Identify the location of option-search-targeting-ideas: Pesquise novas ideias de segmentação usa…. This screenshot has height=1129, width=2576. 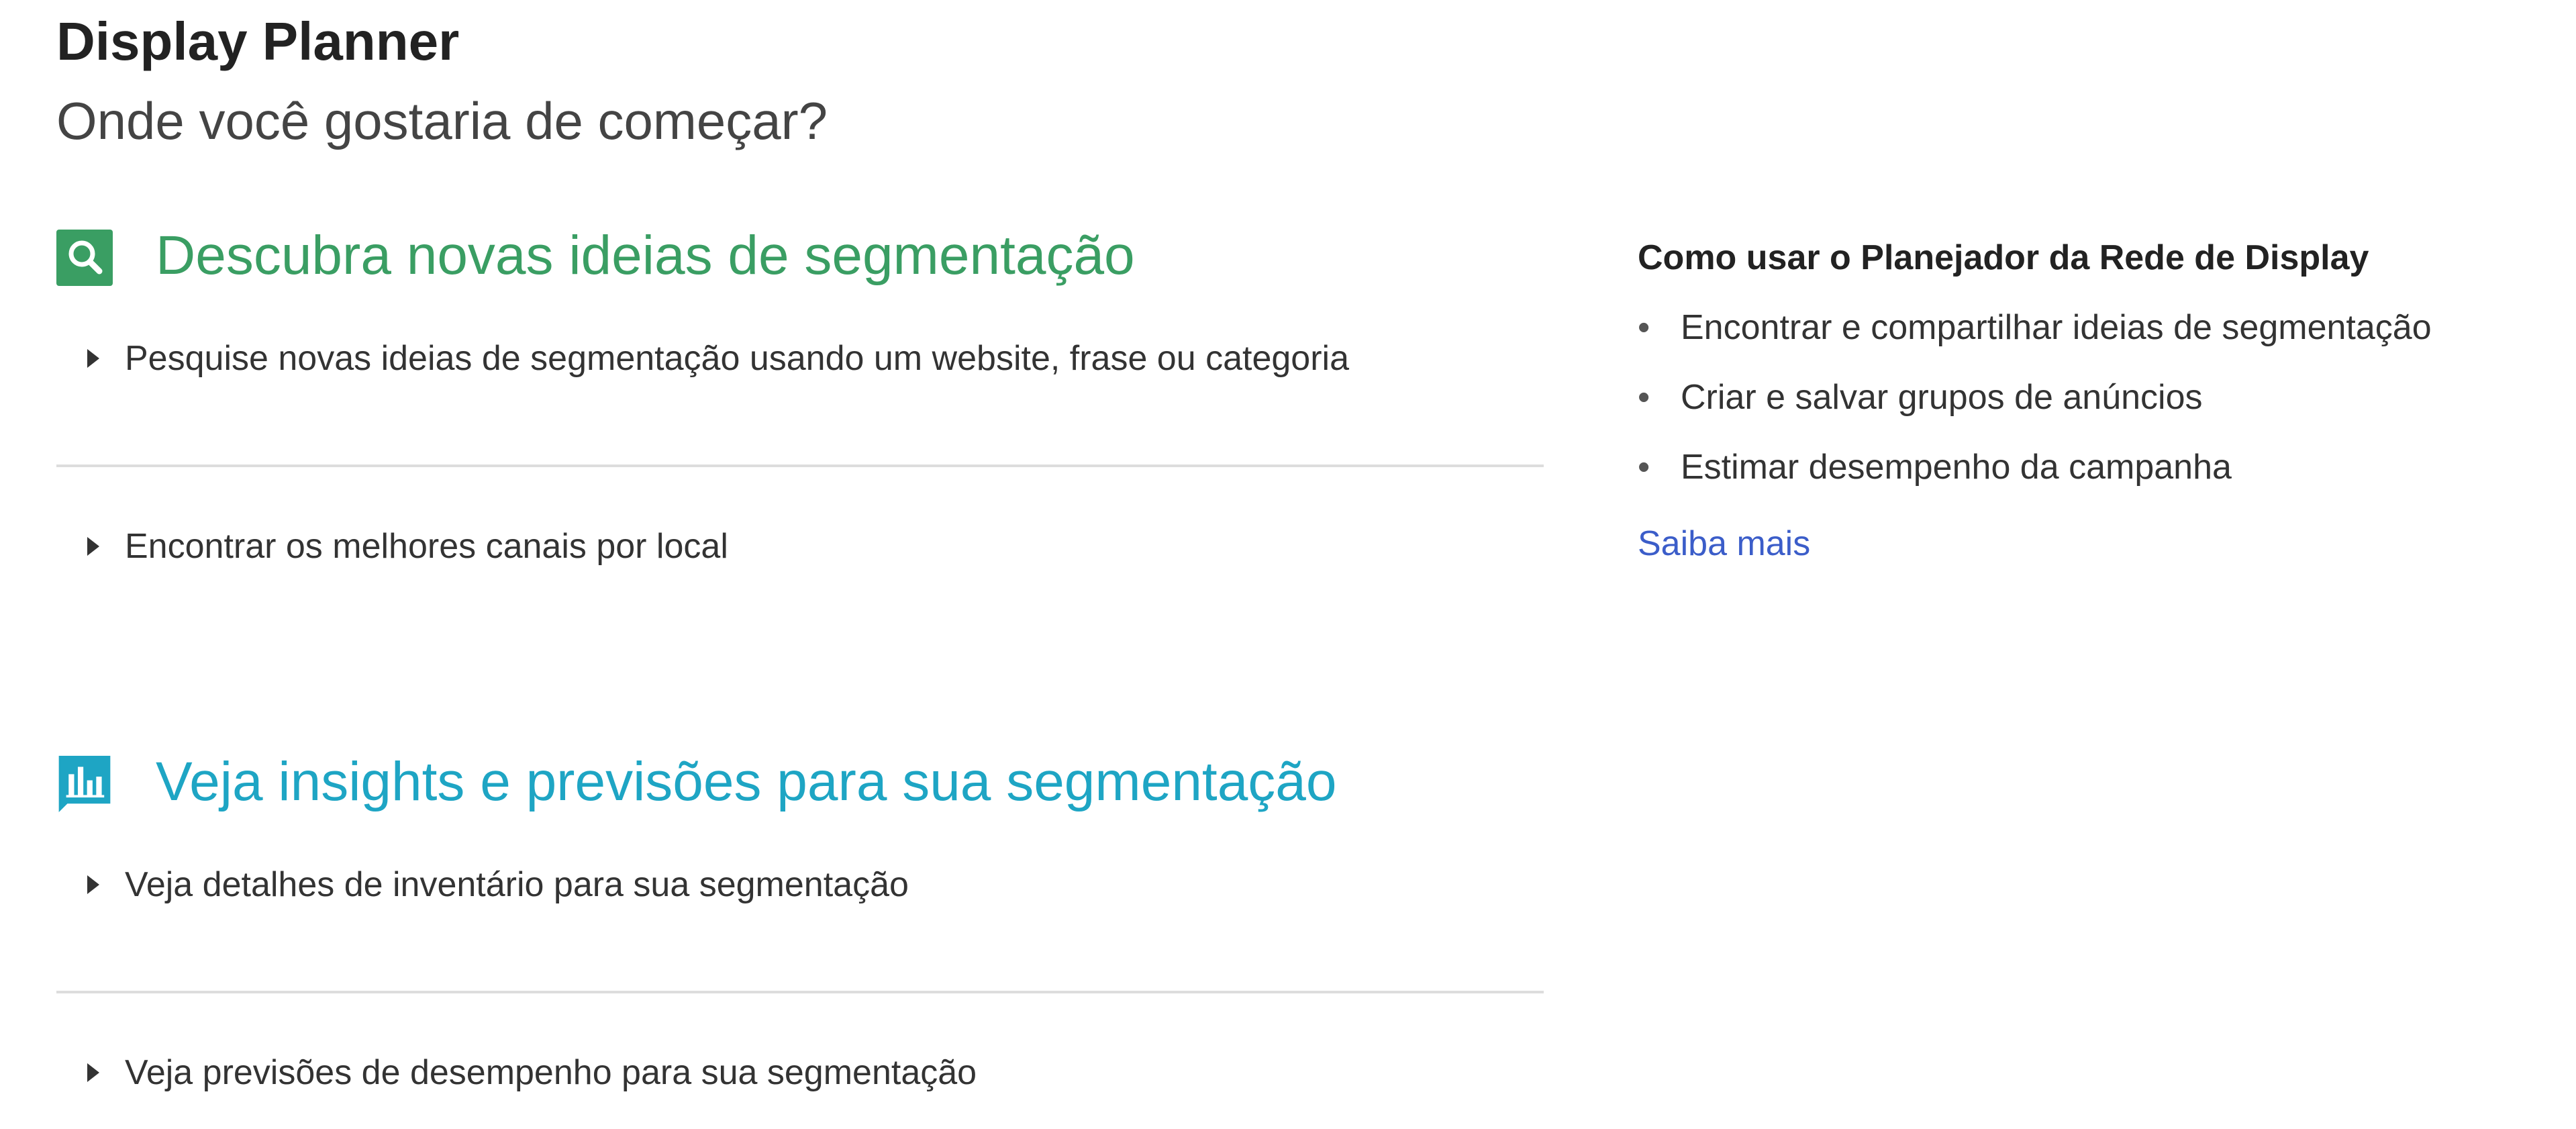
(800, 386).